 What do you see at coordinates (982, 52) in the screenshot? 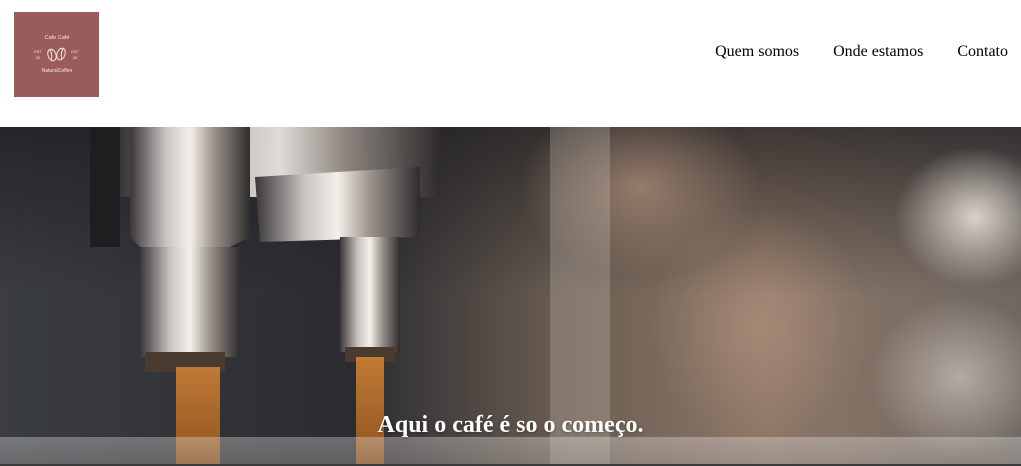
I see `nav-item-contato: Contato` at bounding box center [982, 52].